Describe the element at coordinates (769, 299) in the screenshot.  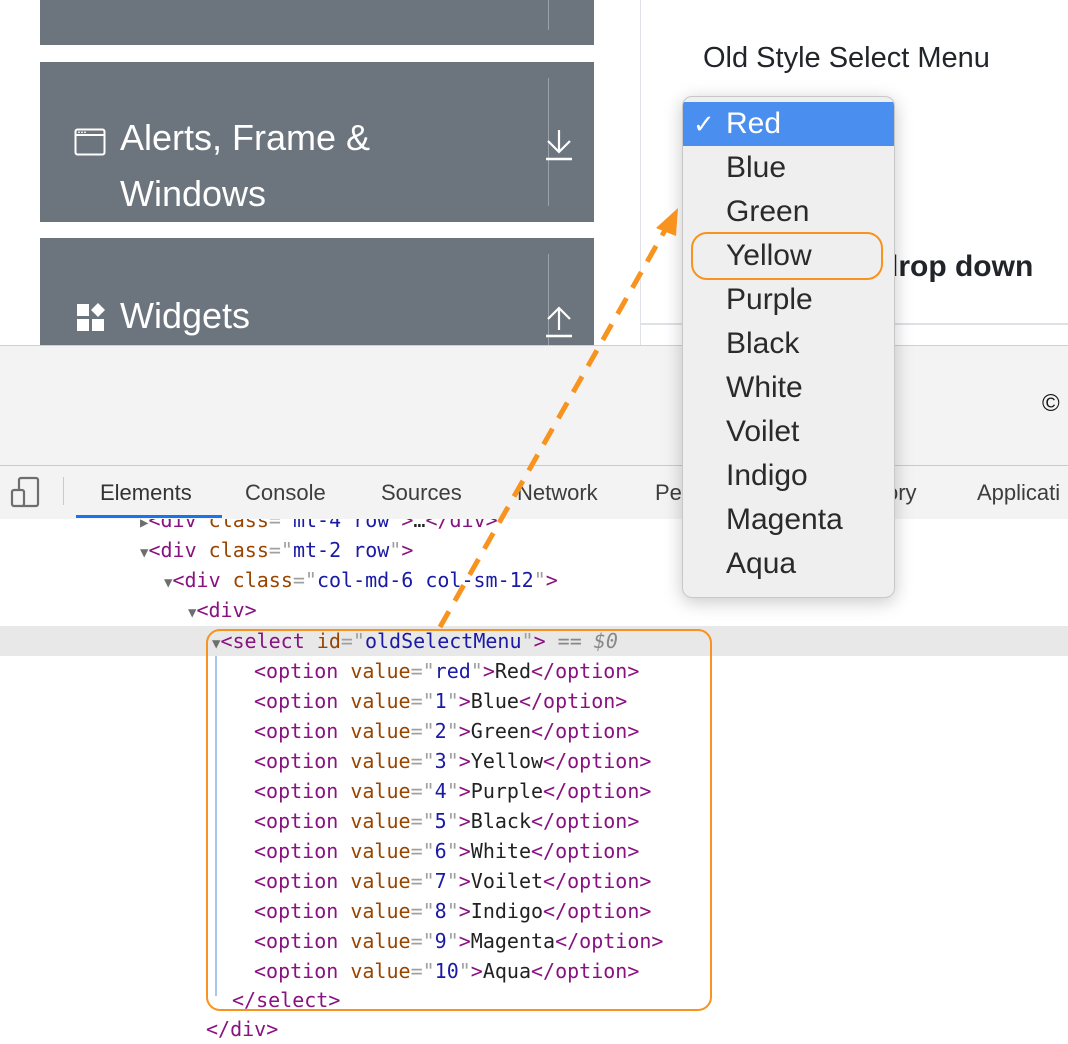
I see `dropdown-option-label: Purple` at that location.